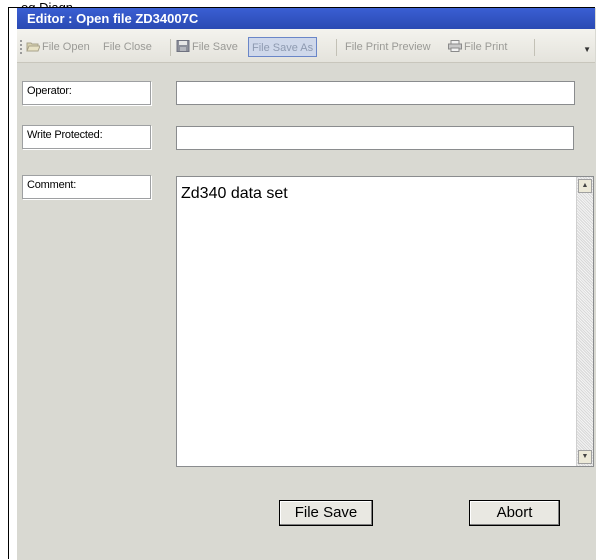 The height and width of the screenshot is (560, 596). I want to click on file-print-preview-label: File Print Preview, so click(388, 47).